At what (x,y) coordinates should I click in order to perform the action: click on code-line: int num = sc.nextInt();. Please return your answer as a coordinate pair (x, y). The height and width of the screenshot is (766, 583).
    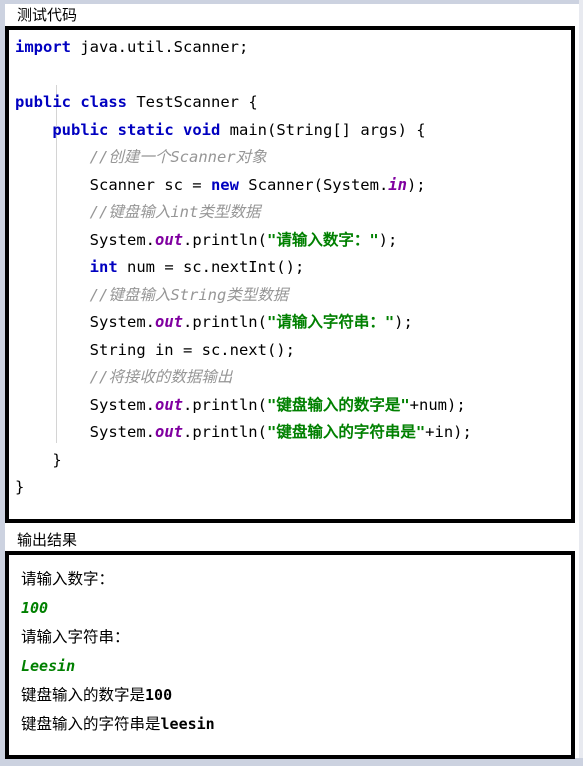
    Looking at the image, I should click on (293, 268).